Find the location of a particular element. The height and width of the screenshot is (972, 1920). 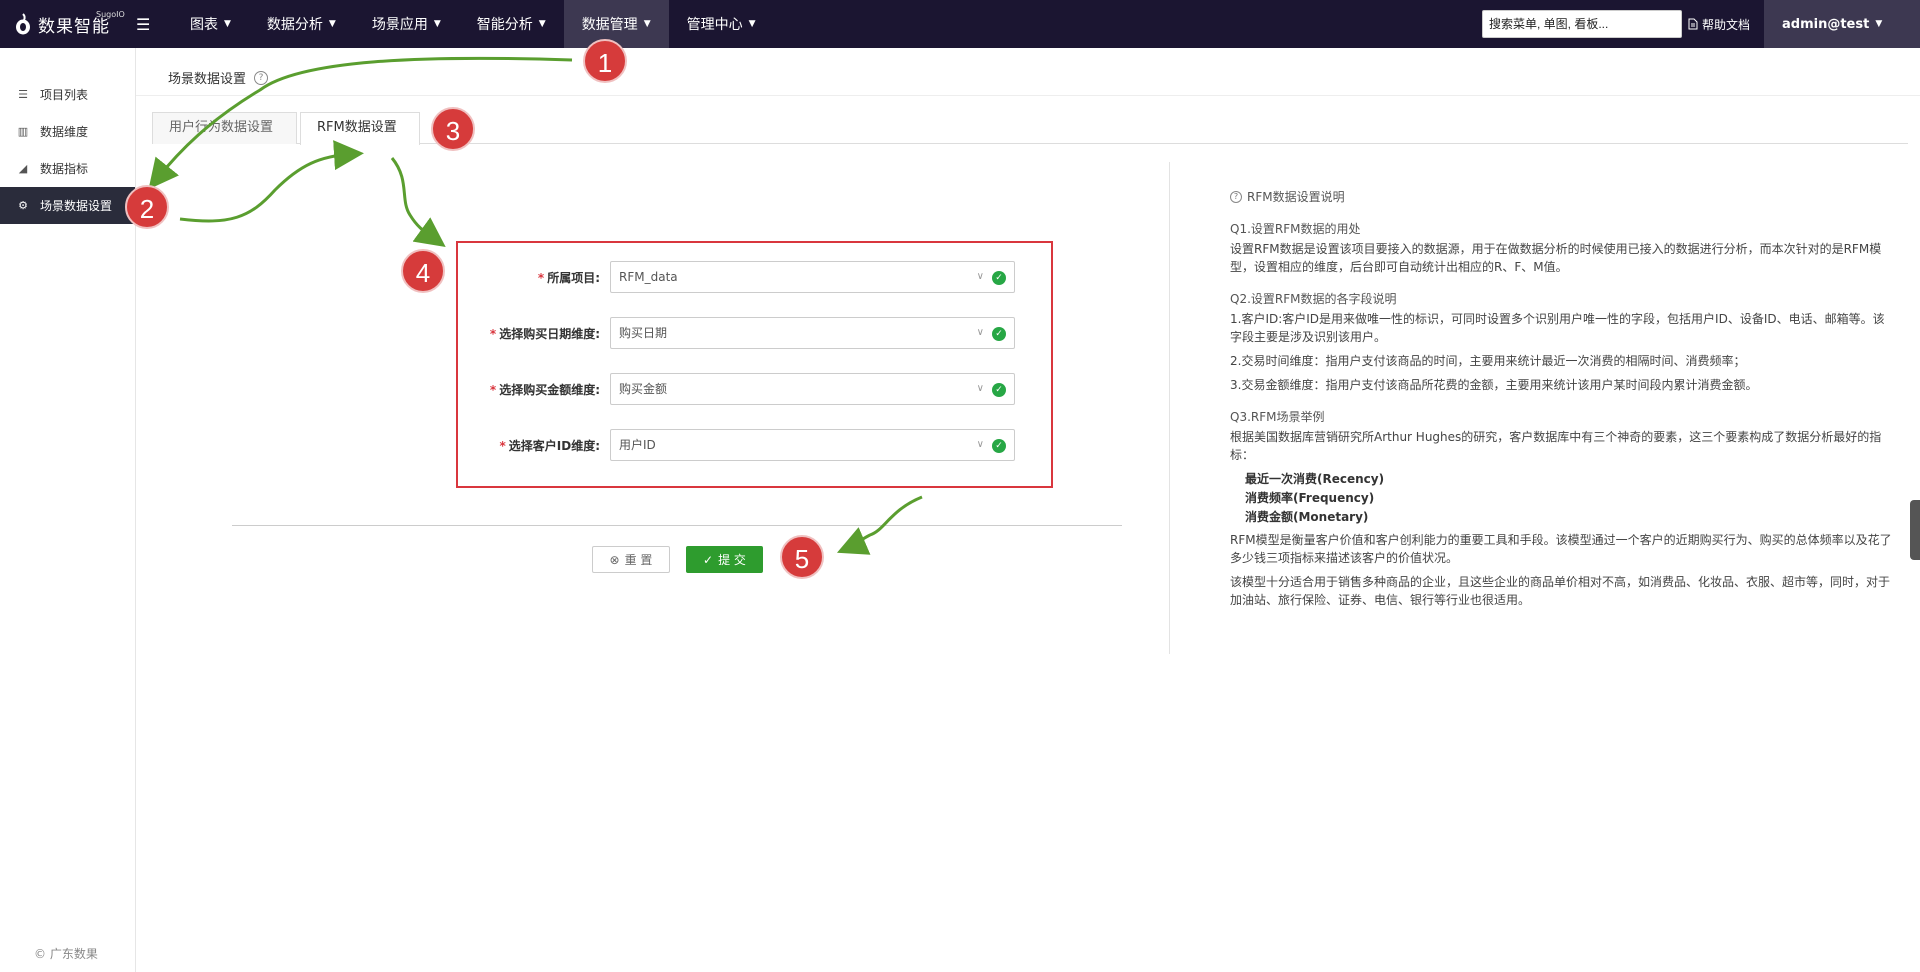

reset-button: ⊗ 重 置 is located at coordinates (631, 559).